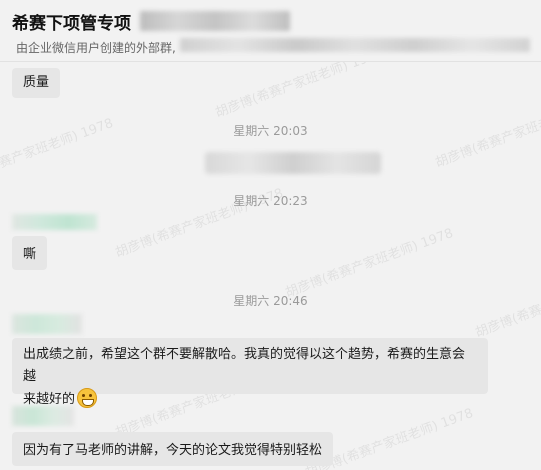  What do you see at coordinates (244, 365) in the screenshot?
I see `message-text: 出成绩之前，希望这个群不要解散哈。我真的觉得以这个趋势，希赛的生意会越` at bounding box center [244, 365].